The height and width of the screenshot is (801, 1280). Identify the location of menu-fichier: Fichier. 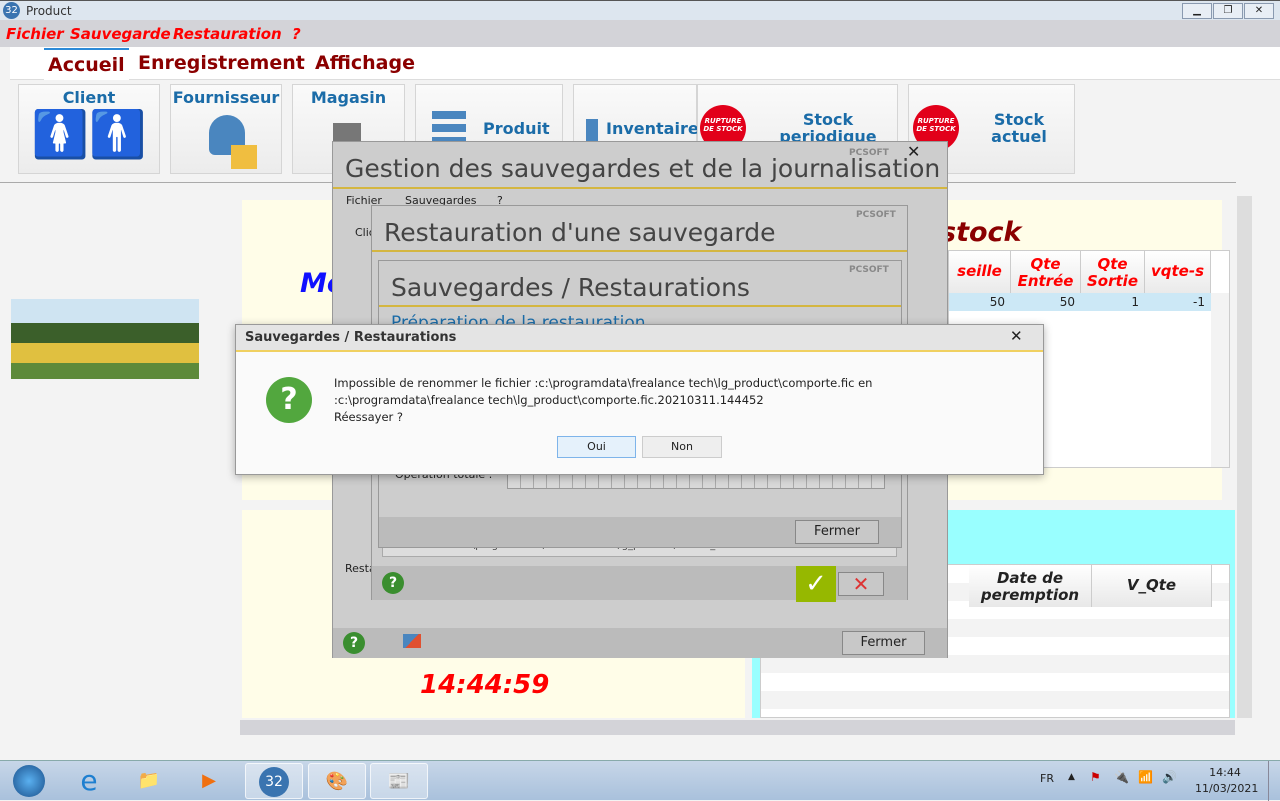
(35, 34).